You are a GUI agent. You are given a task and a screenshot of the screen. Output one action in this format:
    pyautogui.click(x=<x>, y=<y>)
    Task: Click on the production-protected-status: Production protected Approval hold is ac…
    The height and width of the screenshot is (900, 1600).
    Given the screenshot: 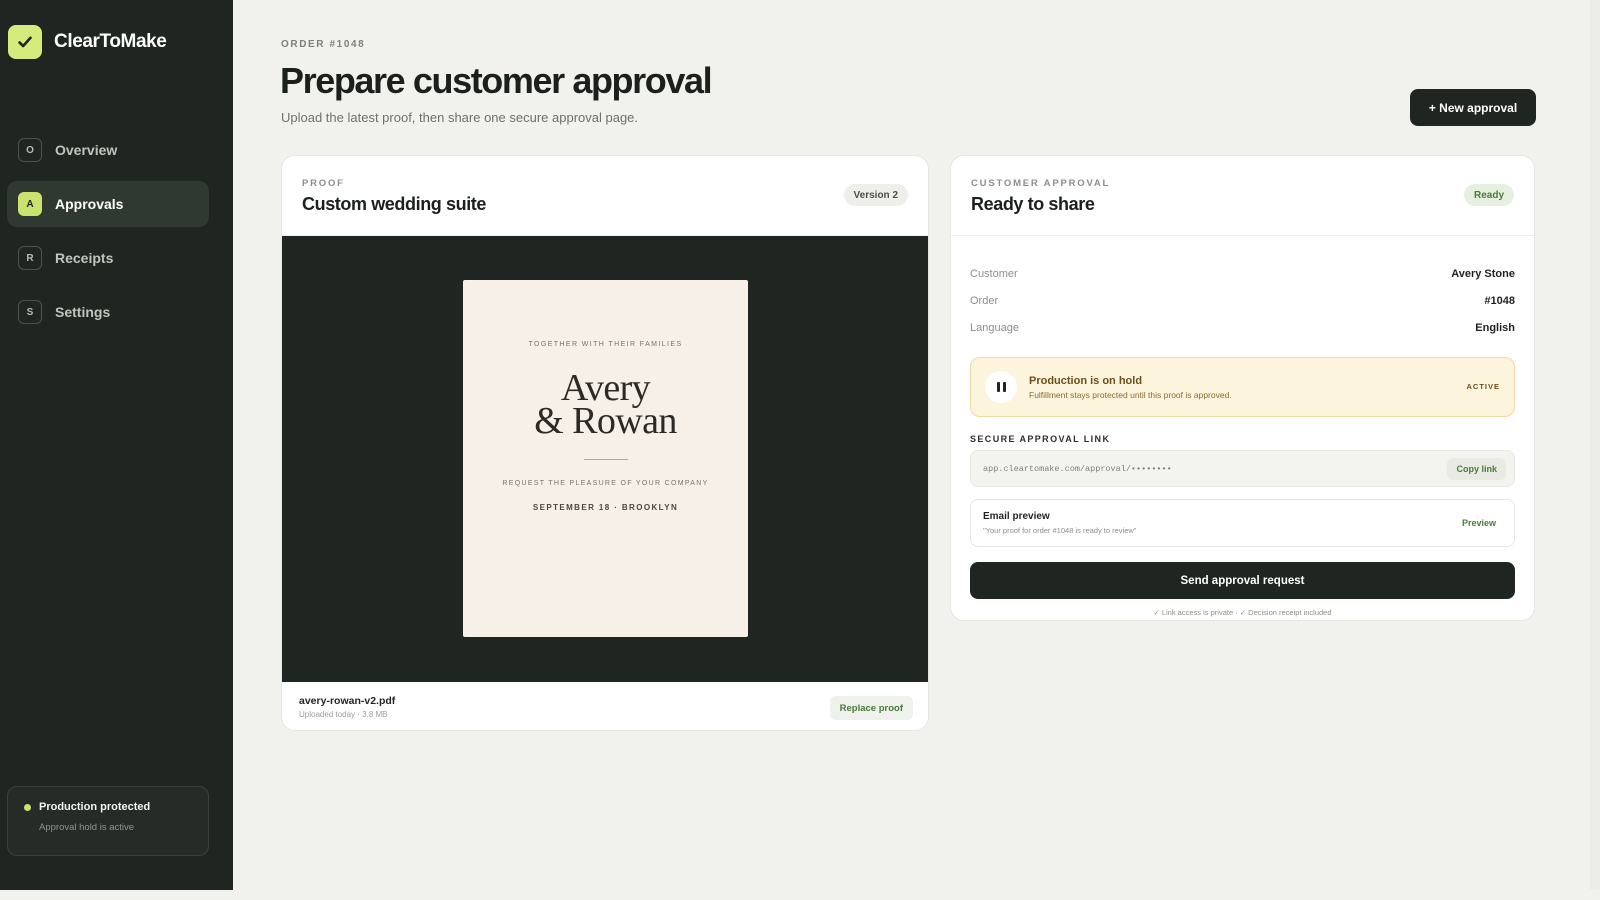 What is the action you would take?
    pyautogui.click(x=108, y=821)
    